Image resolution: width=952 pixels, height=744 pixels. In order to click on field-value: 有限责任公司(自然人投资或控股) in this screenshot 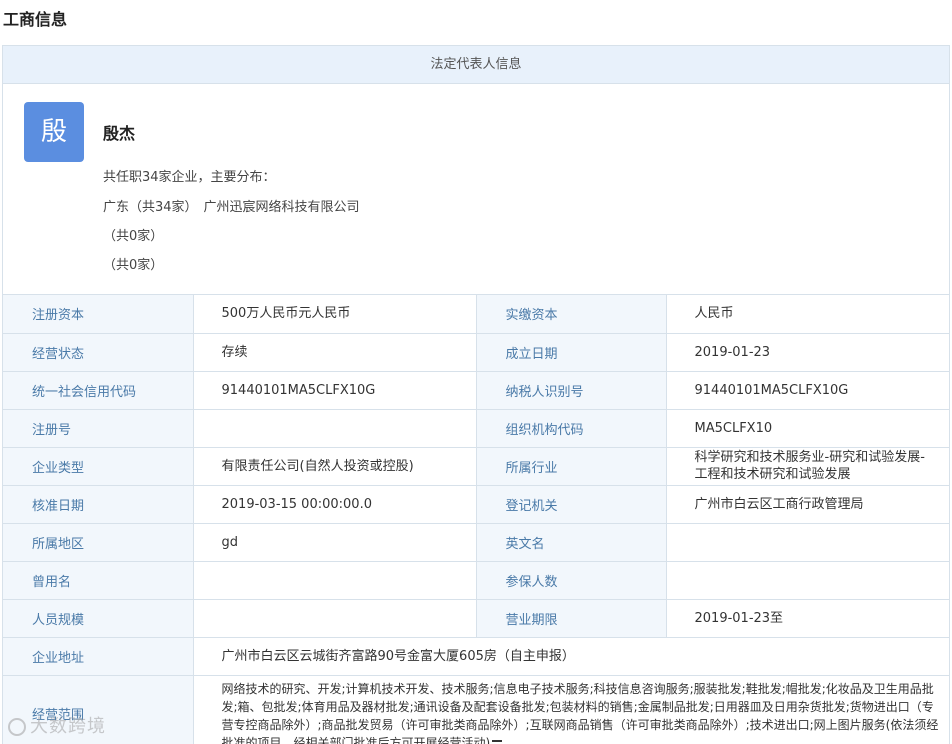, I will do `click(335, 466)`.